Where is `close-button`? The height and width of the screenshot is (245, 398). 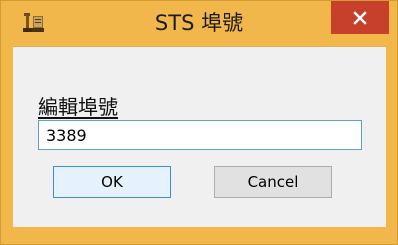 close-button is located at coordinates (360, 17).